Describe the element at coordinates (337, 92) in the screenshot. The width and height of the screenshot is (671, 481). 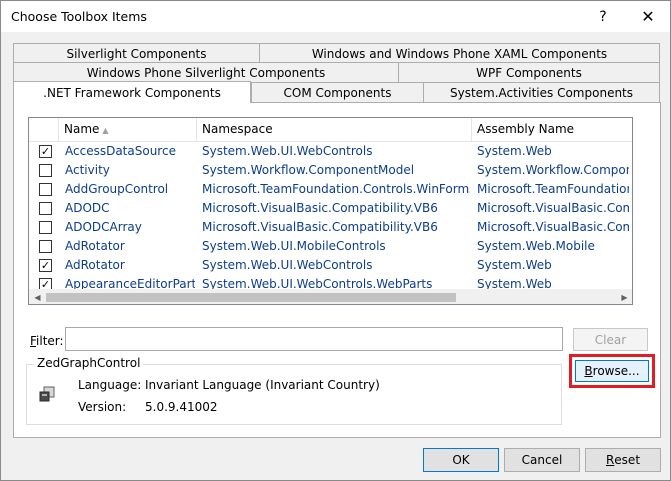
I see `tab-com-components: COM Components` at that location.